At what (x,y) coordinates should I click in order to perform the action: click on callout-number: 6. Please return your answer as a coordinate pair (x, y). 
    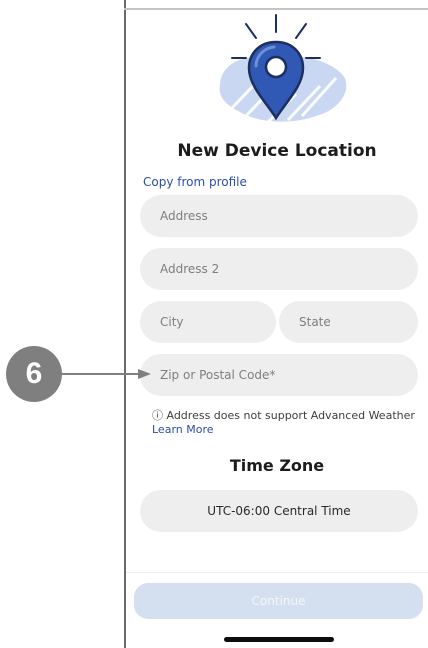
    Looking at the image, I should click on (34, 373).